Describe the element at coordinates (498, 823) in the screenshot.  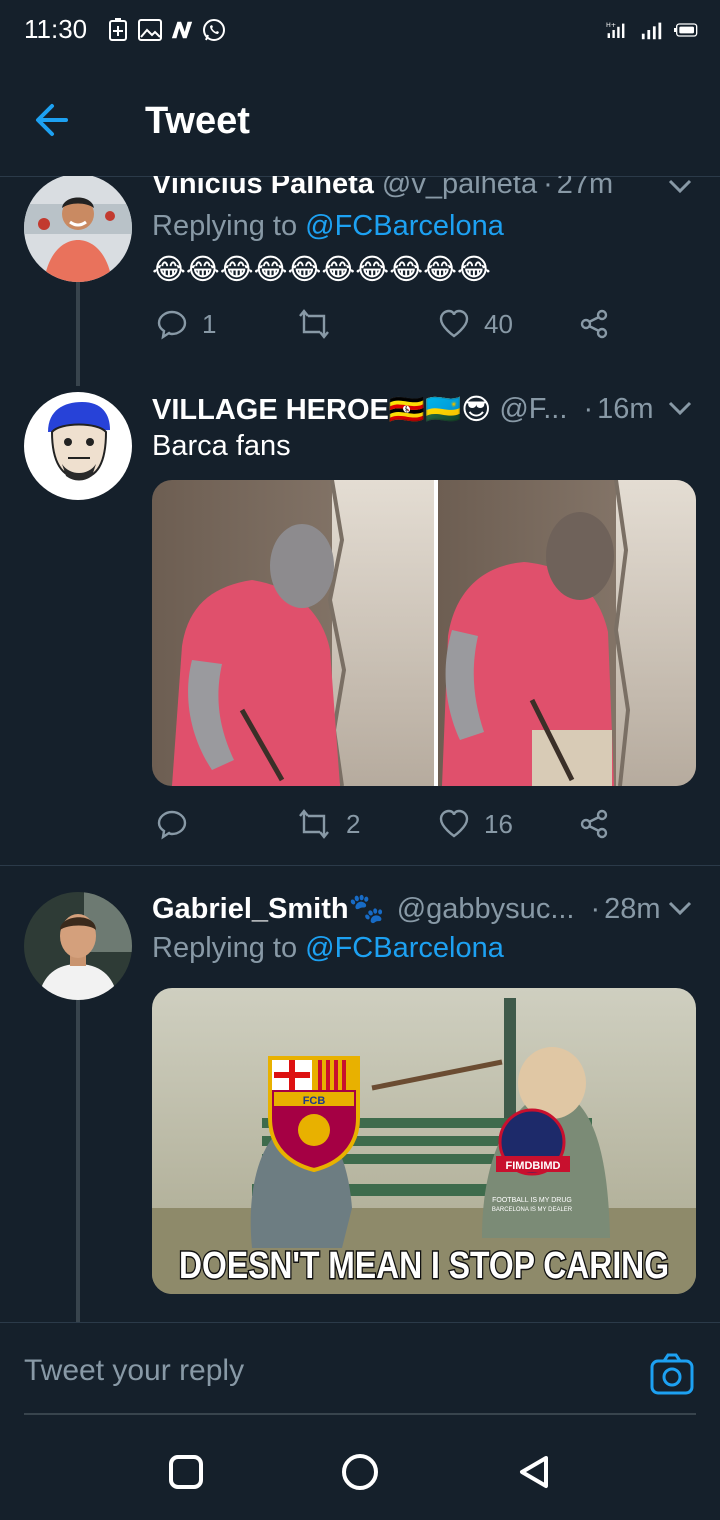
I see `like-count: 16` at that location.